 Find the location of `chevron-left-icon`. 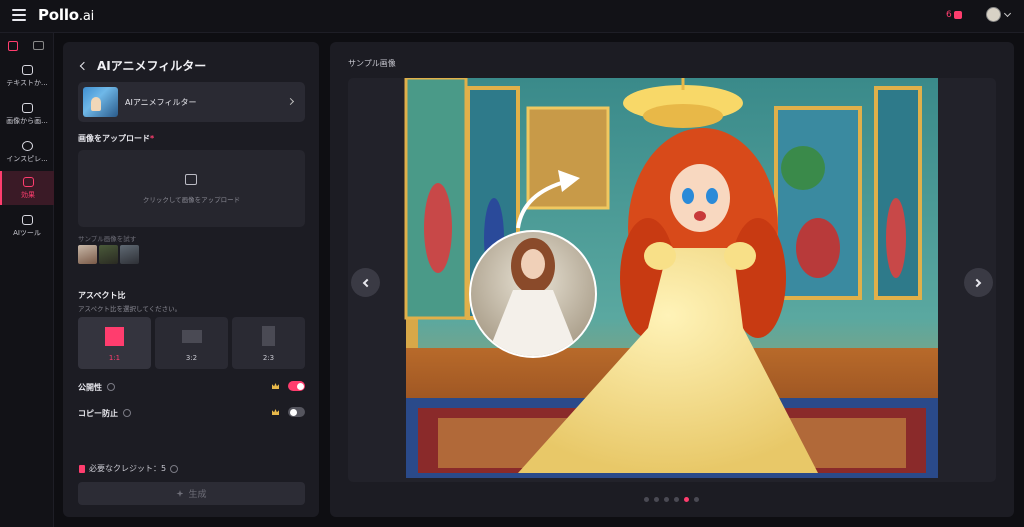

chevron-left-icon is located at coordinates (367, 282).